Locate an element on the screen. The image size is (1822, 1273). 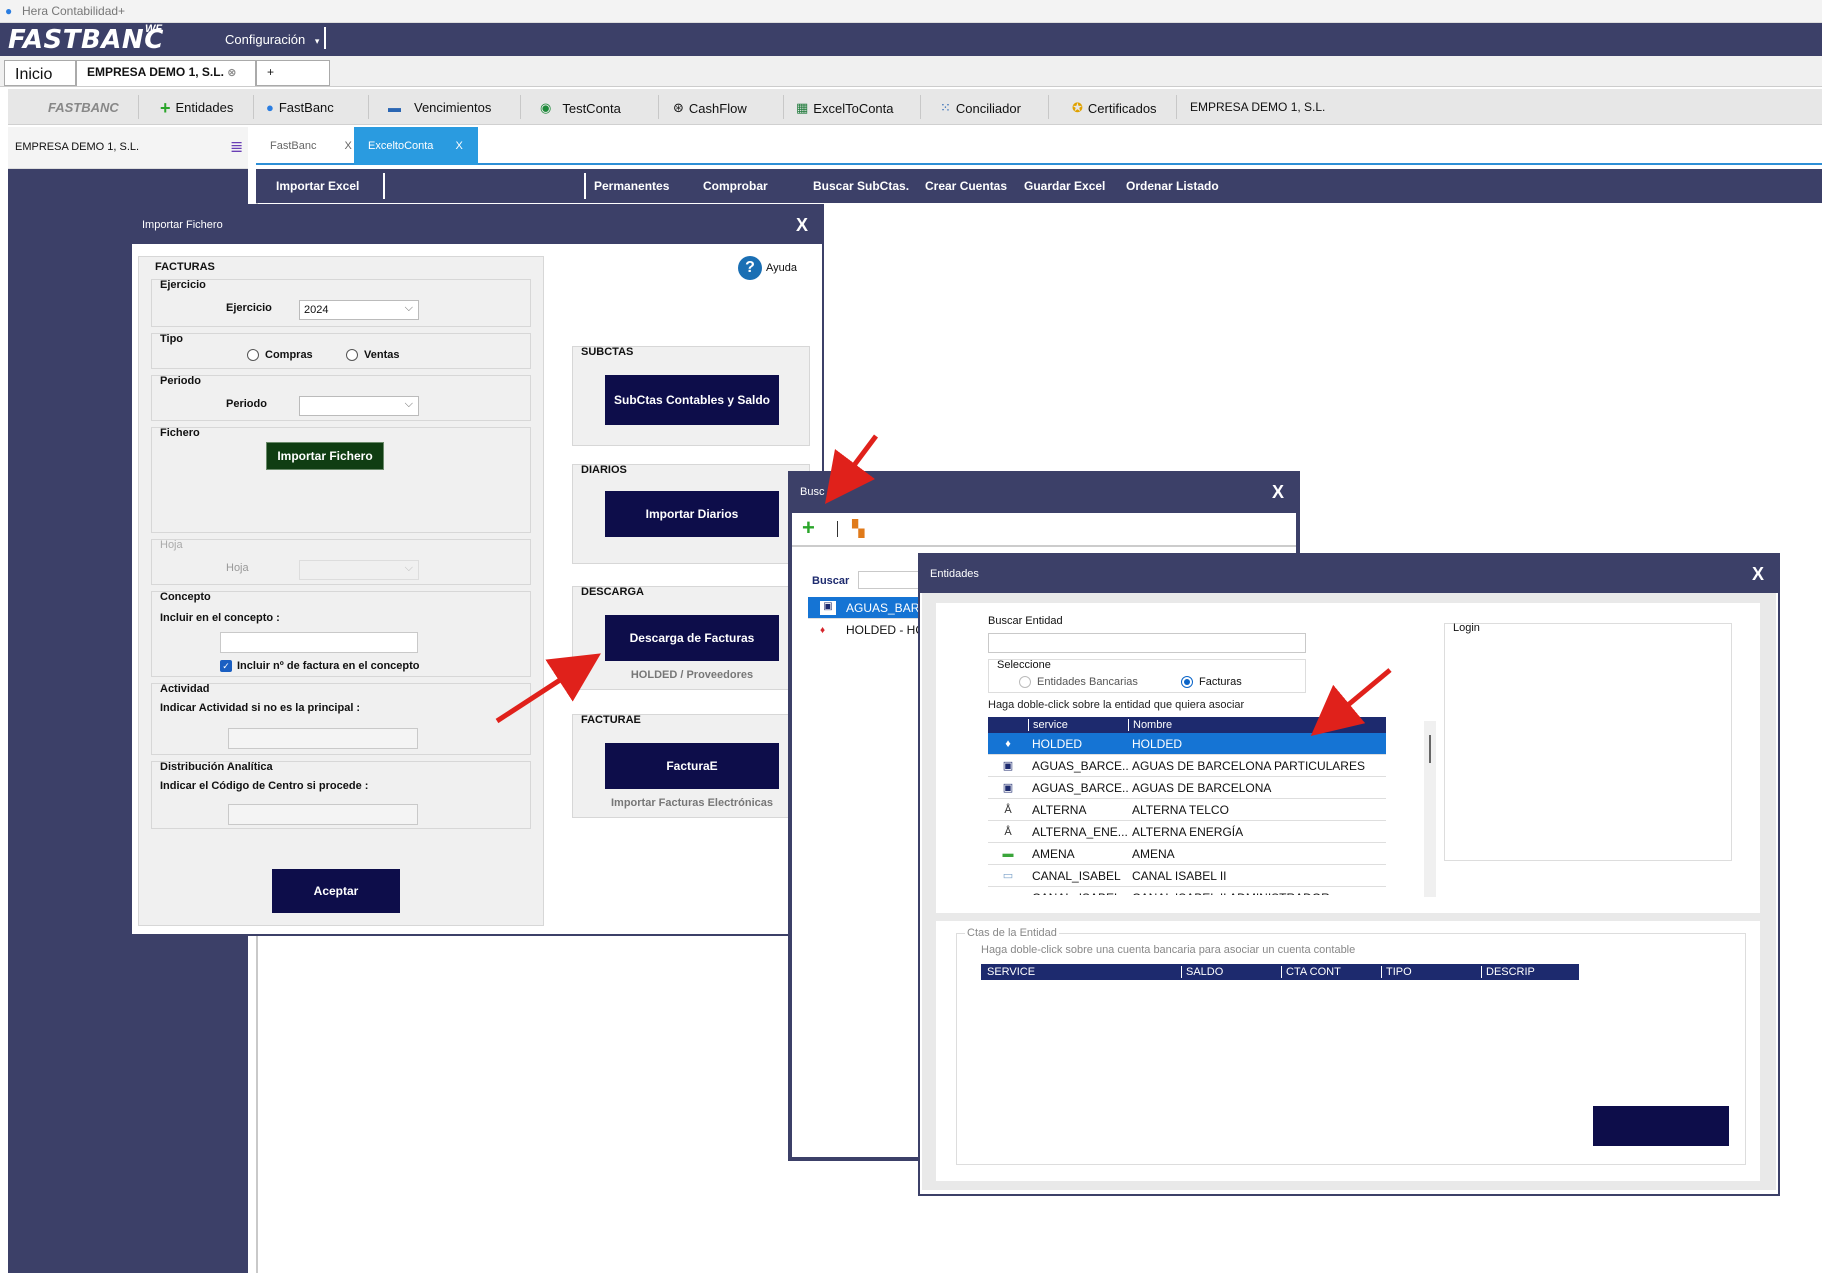
buscar-toolbar: + ▚ is located at coordinates (1044, 529).